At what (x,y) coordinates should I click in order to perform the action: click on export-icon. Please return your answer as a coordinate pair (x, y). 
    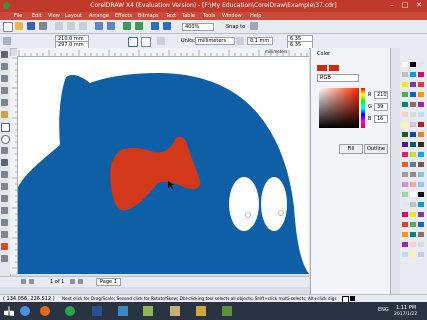
    Looking at the image, I should click on (139, 26).